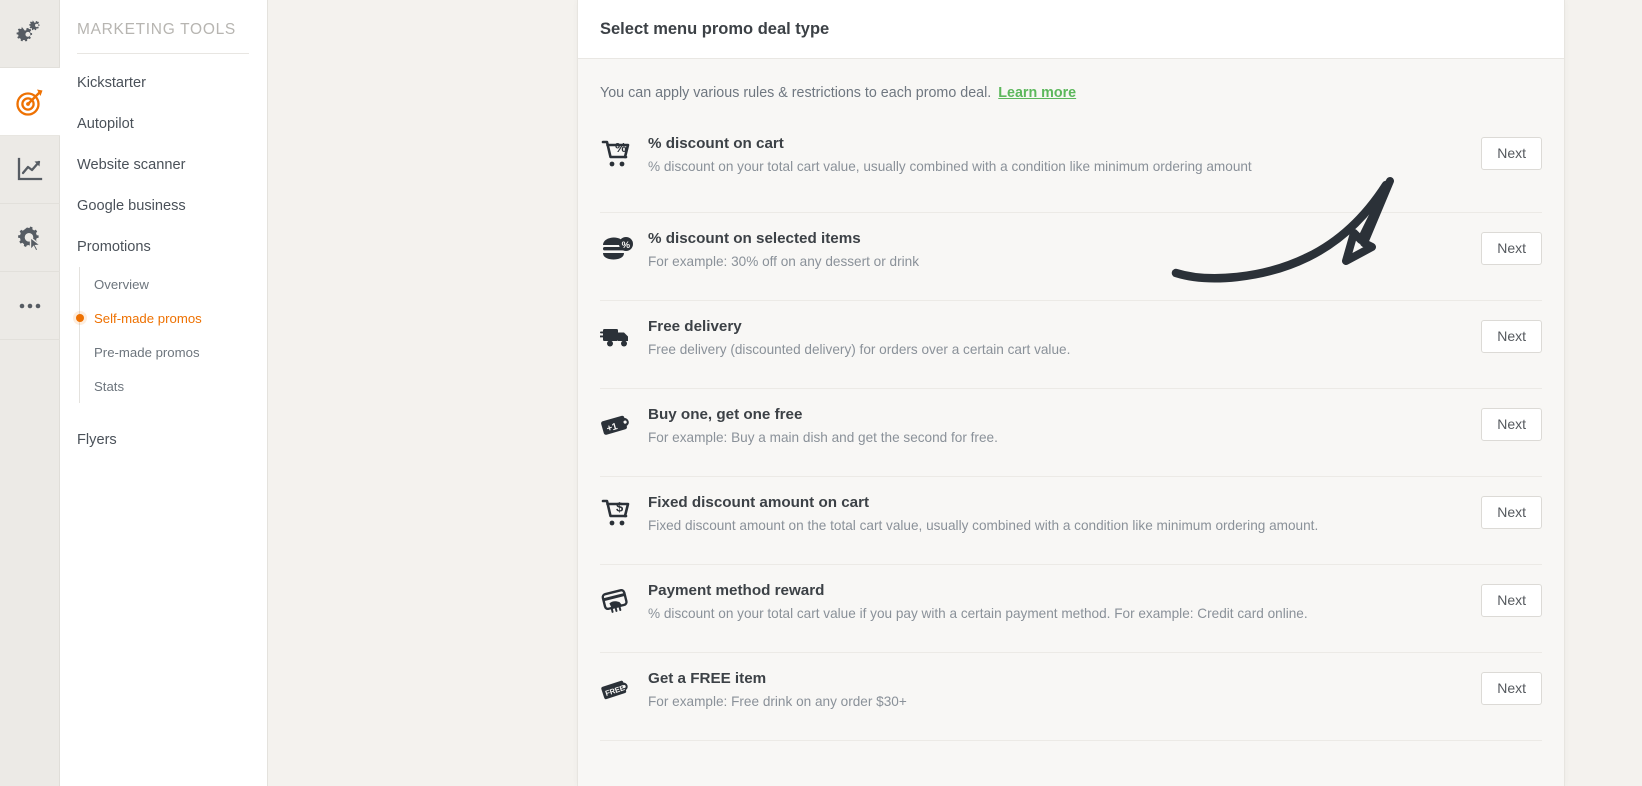 The width and height of the screenshot is (1642, 786). I want to click on promo-name: % discount on selected items, so click(754, 238).